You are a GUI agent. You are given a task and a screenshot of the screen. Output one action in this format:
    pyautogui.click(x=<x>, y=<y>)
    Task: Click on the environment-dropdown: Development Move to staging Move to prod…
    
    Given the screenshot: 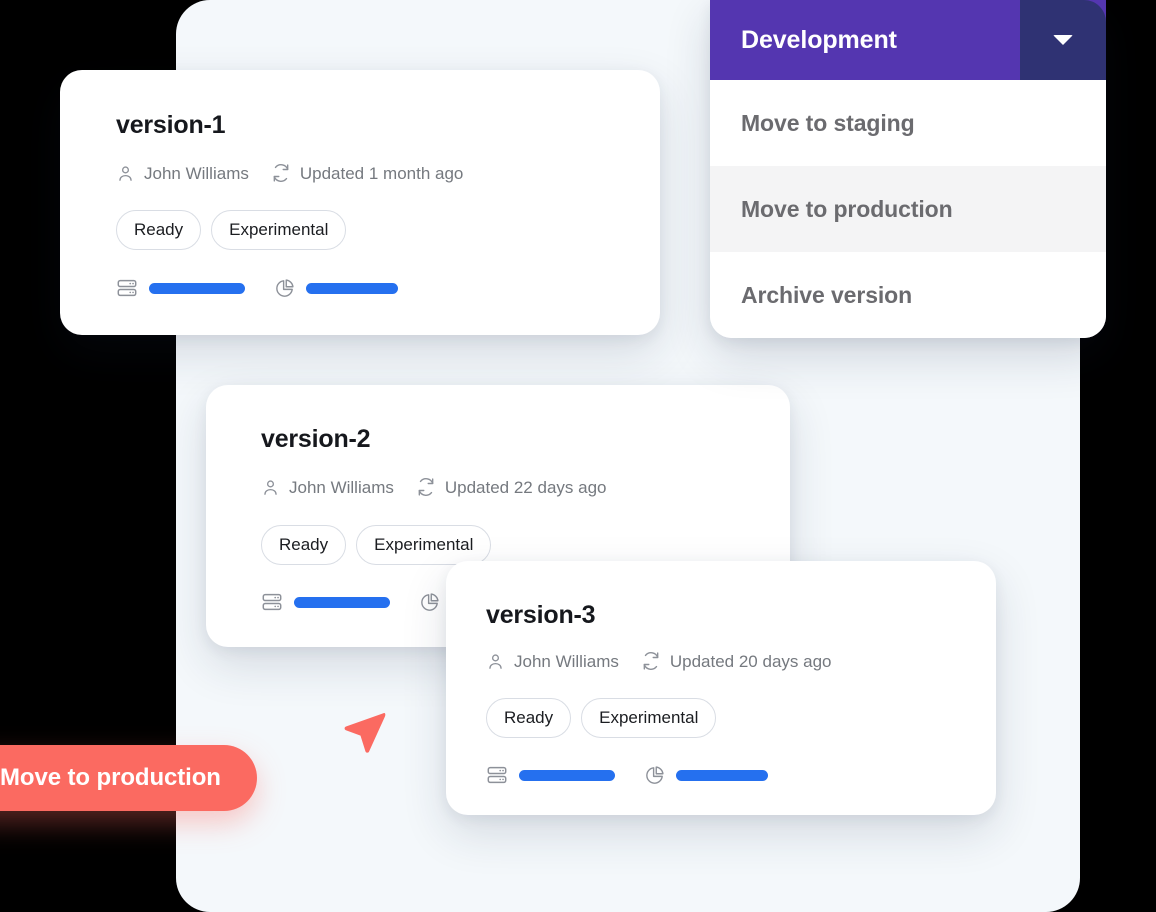 What is the action you would take?
    pyautogui.click(x=908, y=169)
    